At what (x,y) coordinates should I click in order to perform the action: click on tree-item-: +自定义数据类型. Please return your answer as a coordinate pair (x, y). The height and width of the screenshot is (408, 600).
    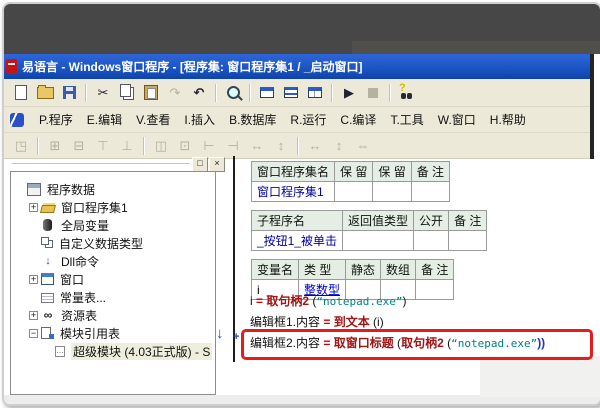
    Looking at the image, I should click on (113, 243).